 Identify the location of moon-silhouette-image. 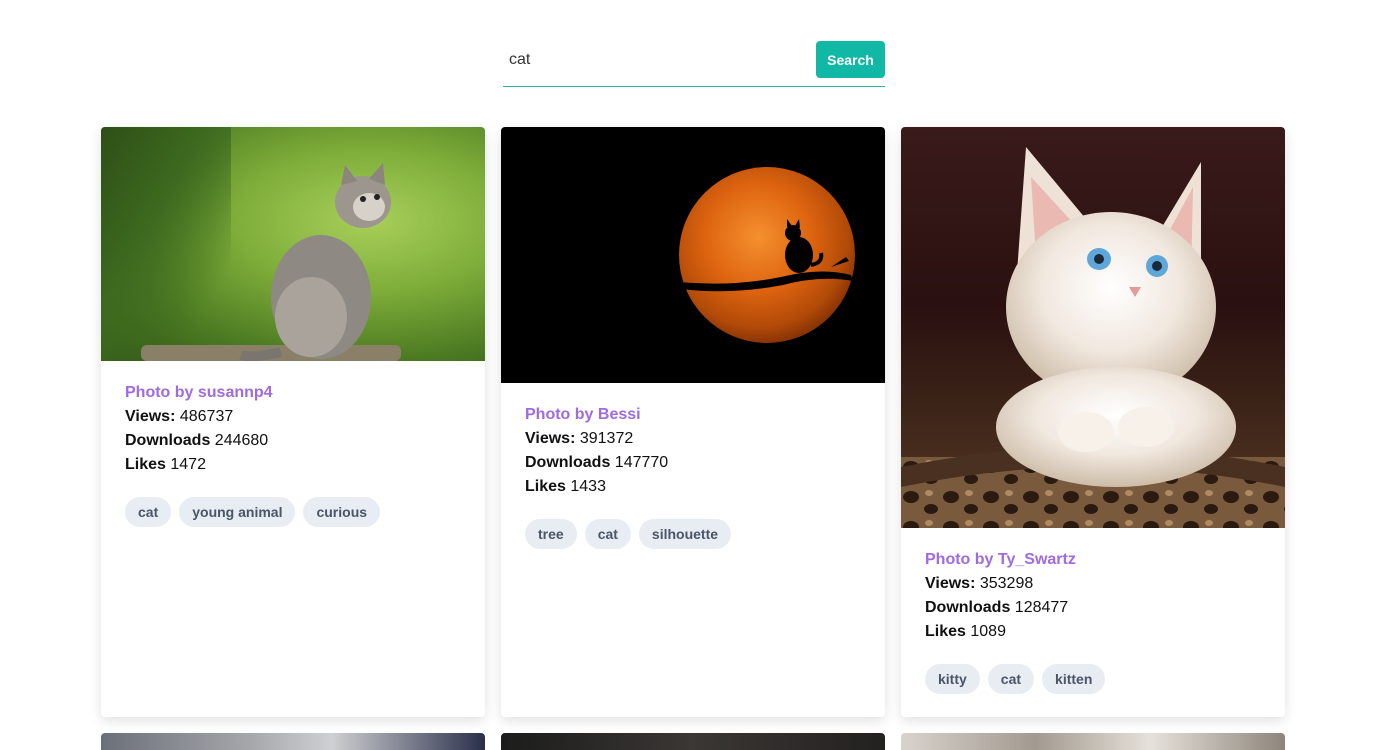
(767, 255).